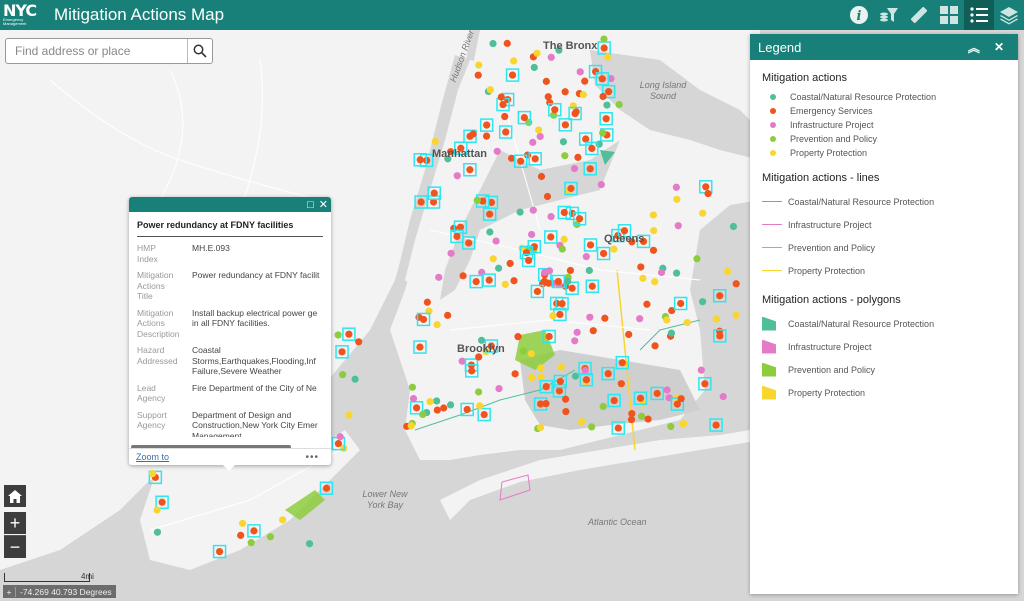  What do you see at coordinates (919, 15) in the screenshot?
I see `measure-tool-button` at bounding box center [919, 15].